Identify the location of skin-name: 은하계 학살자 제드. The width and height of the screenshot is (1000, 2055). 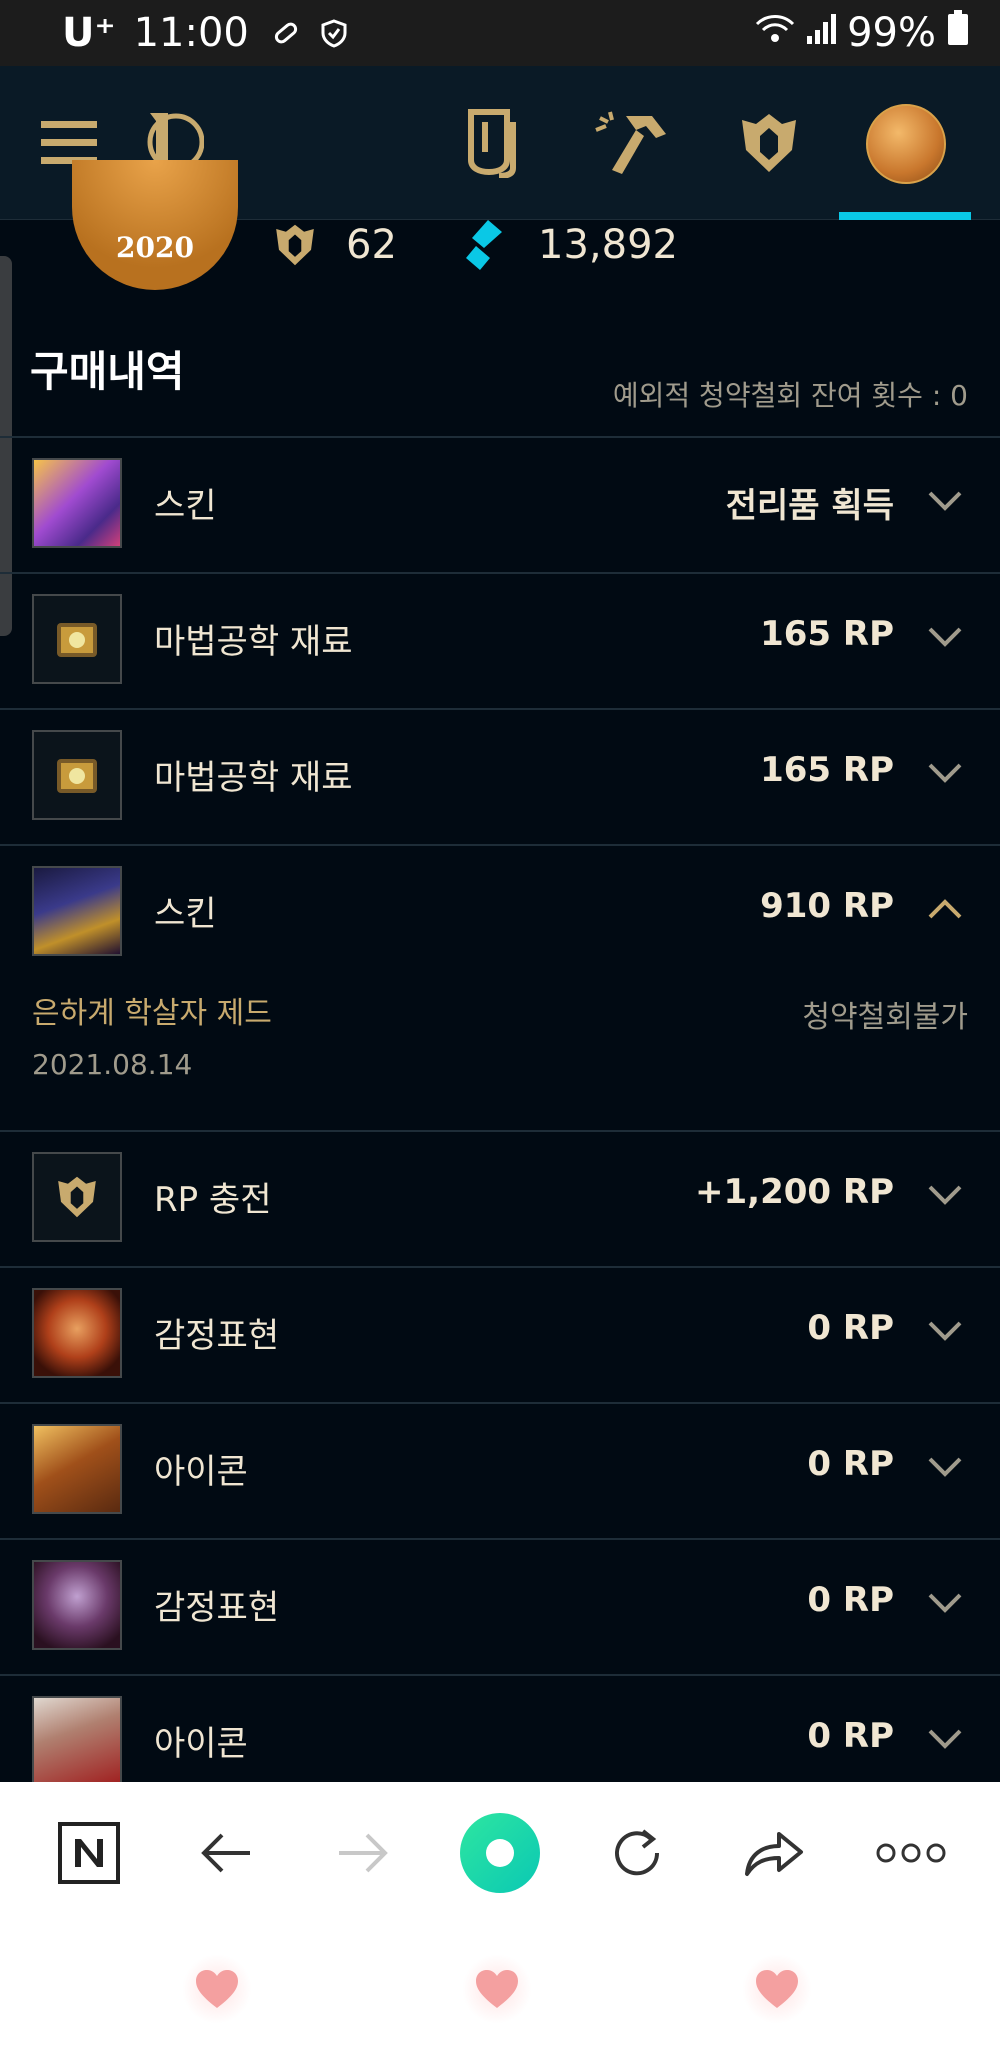
(152, 1013).